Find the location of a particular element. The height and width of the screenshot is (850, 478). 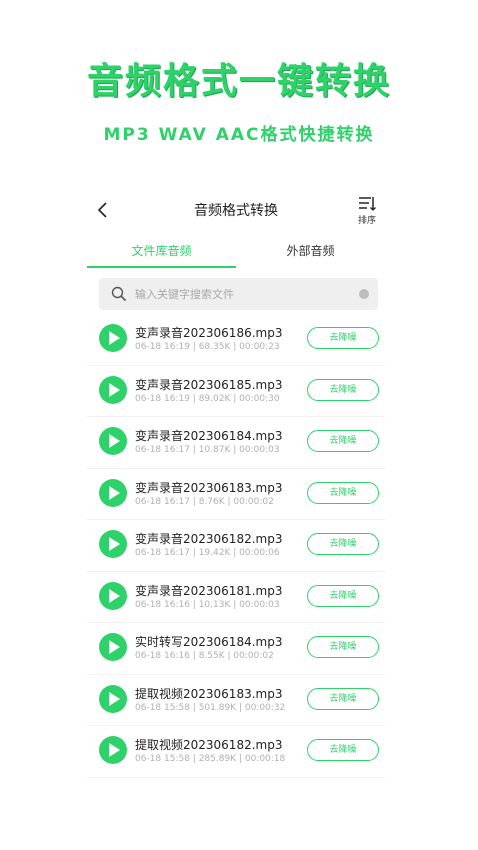

file-name: 变声录音202306181.mp3 is located at coordinates (209, 590).